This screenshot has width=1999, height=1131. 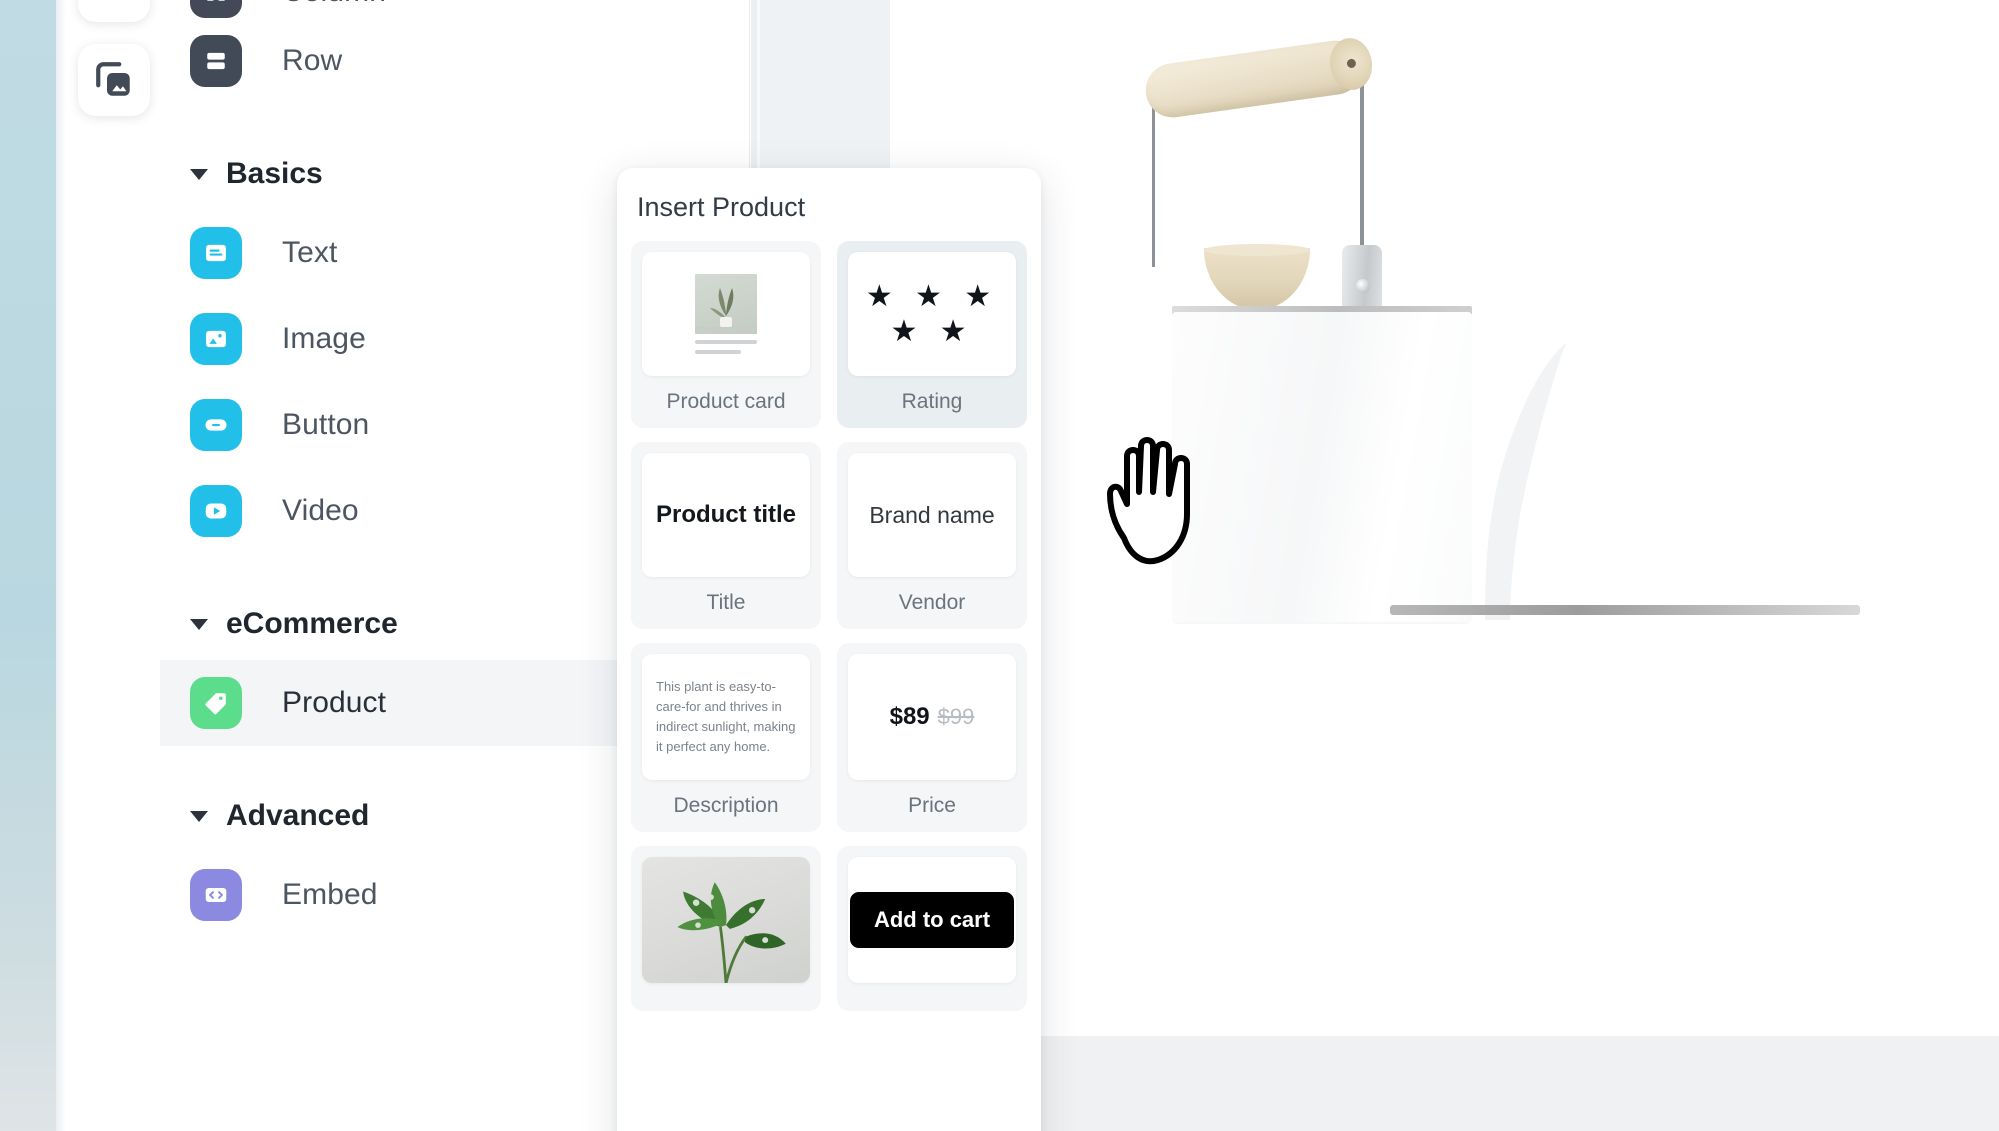 What do you see at coordinates (454, 9) in the screenshot?
I see `sidebar-item-column: Column` at bounding box center [454, 9].